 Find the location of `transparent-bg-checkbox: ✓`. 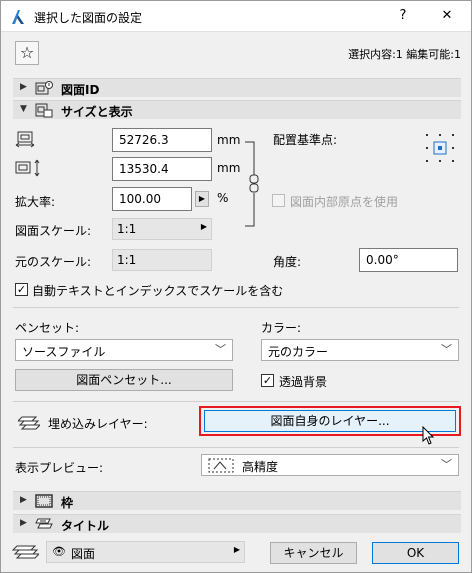

transparent-bg-checkbox: ✓ is located at coordinates (267, 380).